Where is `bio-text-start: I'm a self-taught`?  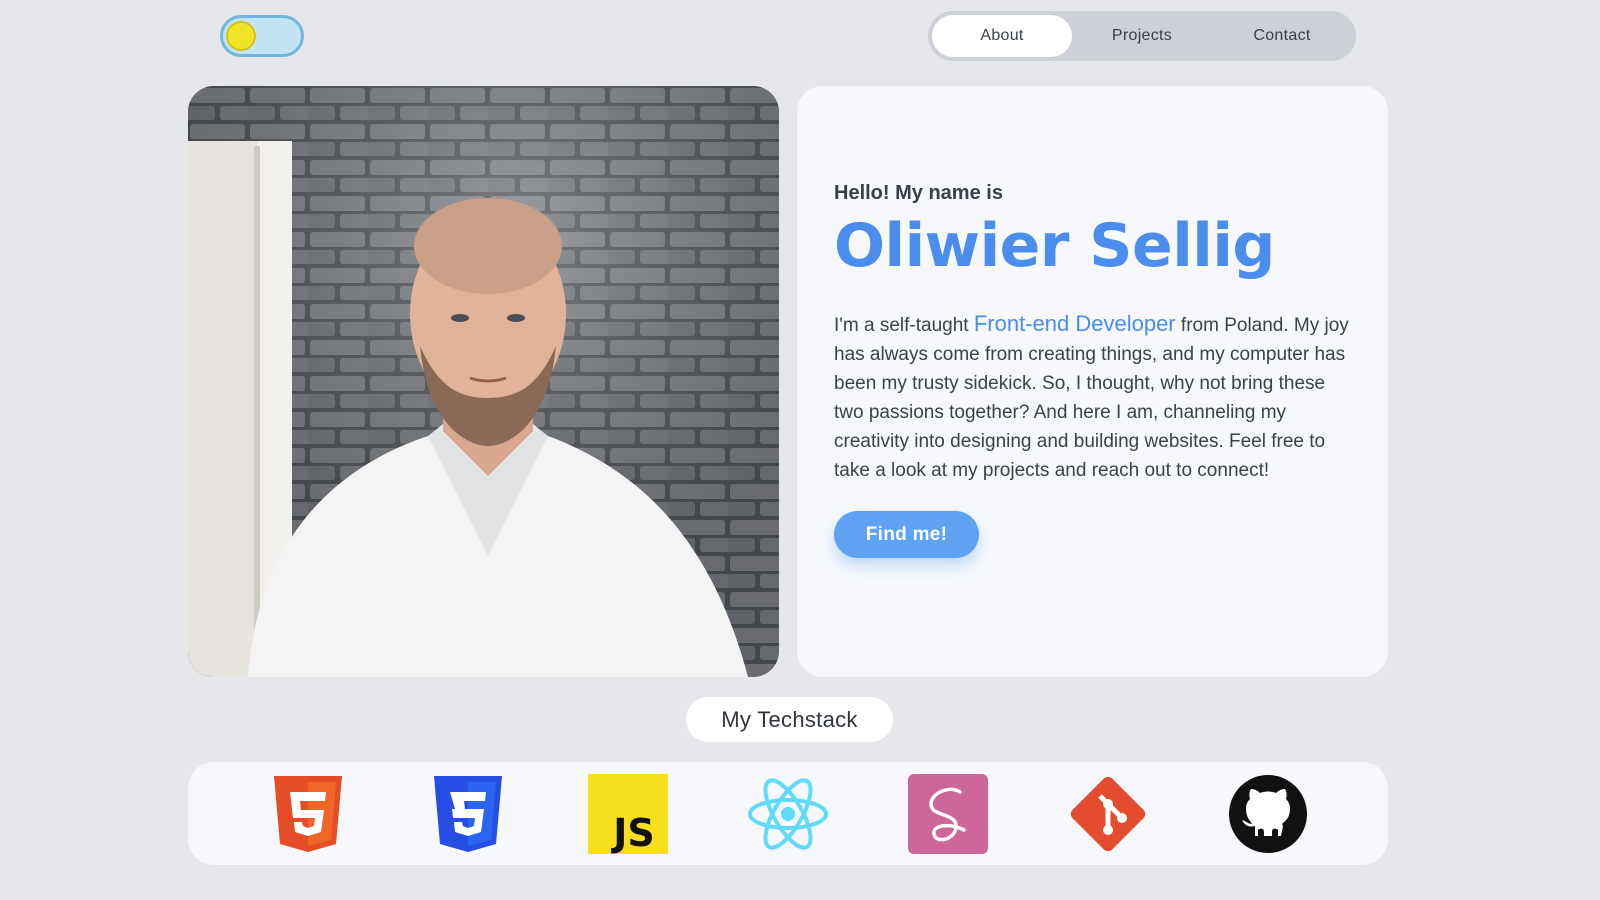
bio-text-start: I'm a self-taught is located at coordinates (904, 325).